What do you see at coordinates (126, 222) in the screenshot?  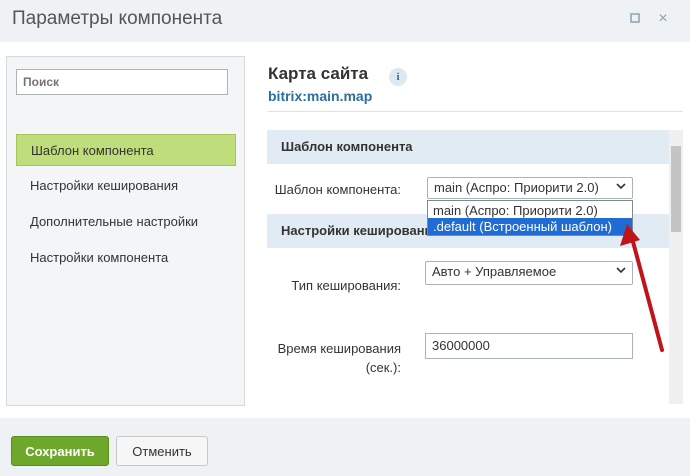 I see `sidebar-item-additional: Дополнительные настройки` at bounding box center [126, 222].